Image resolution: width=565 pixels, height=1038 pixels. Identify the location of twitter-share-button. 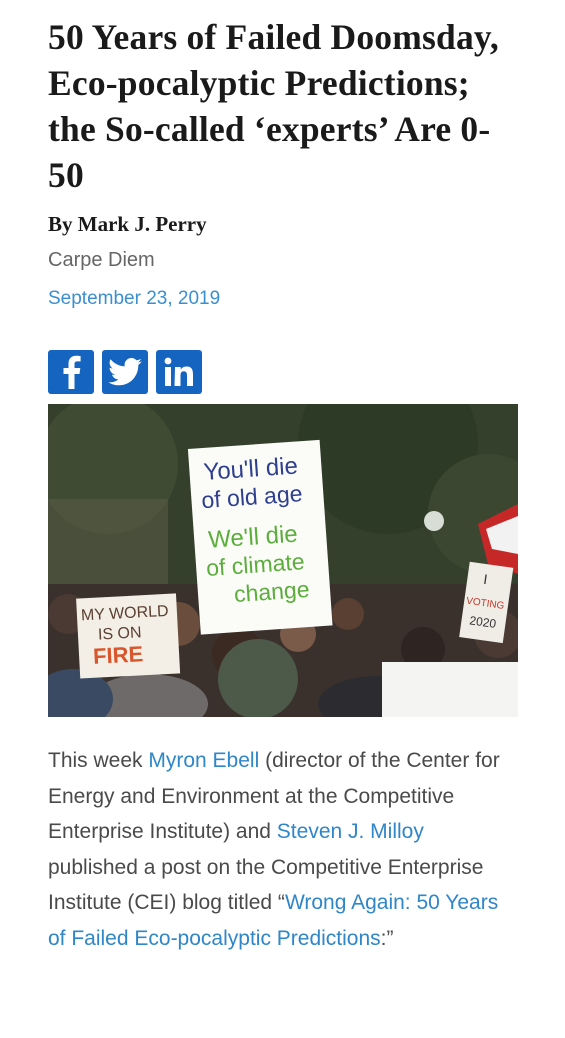
(125, 372).